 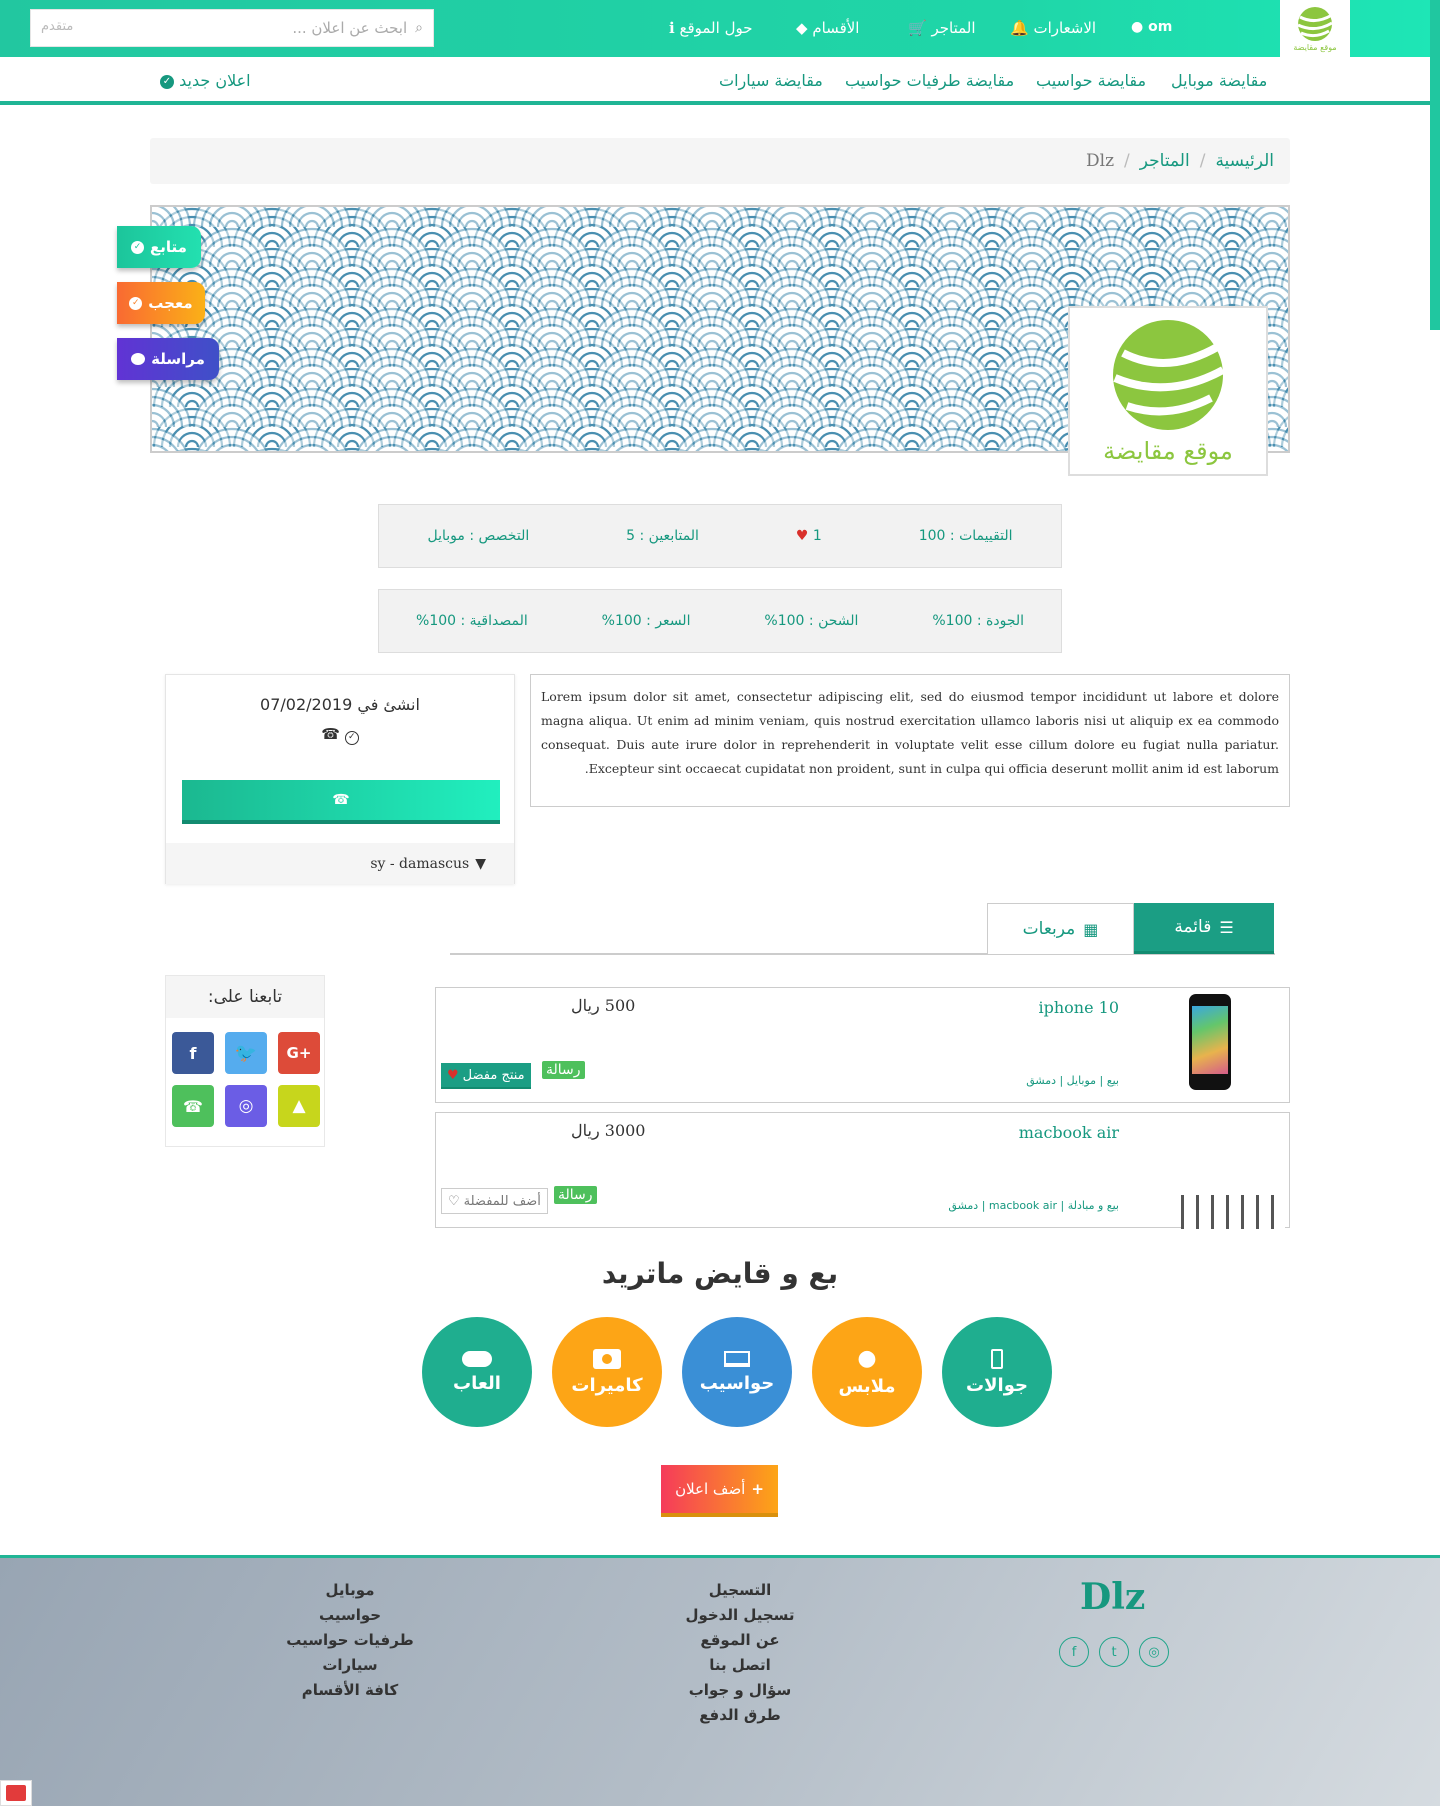 What do you see at coordinates (1065, 28) in the screenshot?
I see `nav-notifications-label: الاشعارات` at bounding box center [1065, 28].